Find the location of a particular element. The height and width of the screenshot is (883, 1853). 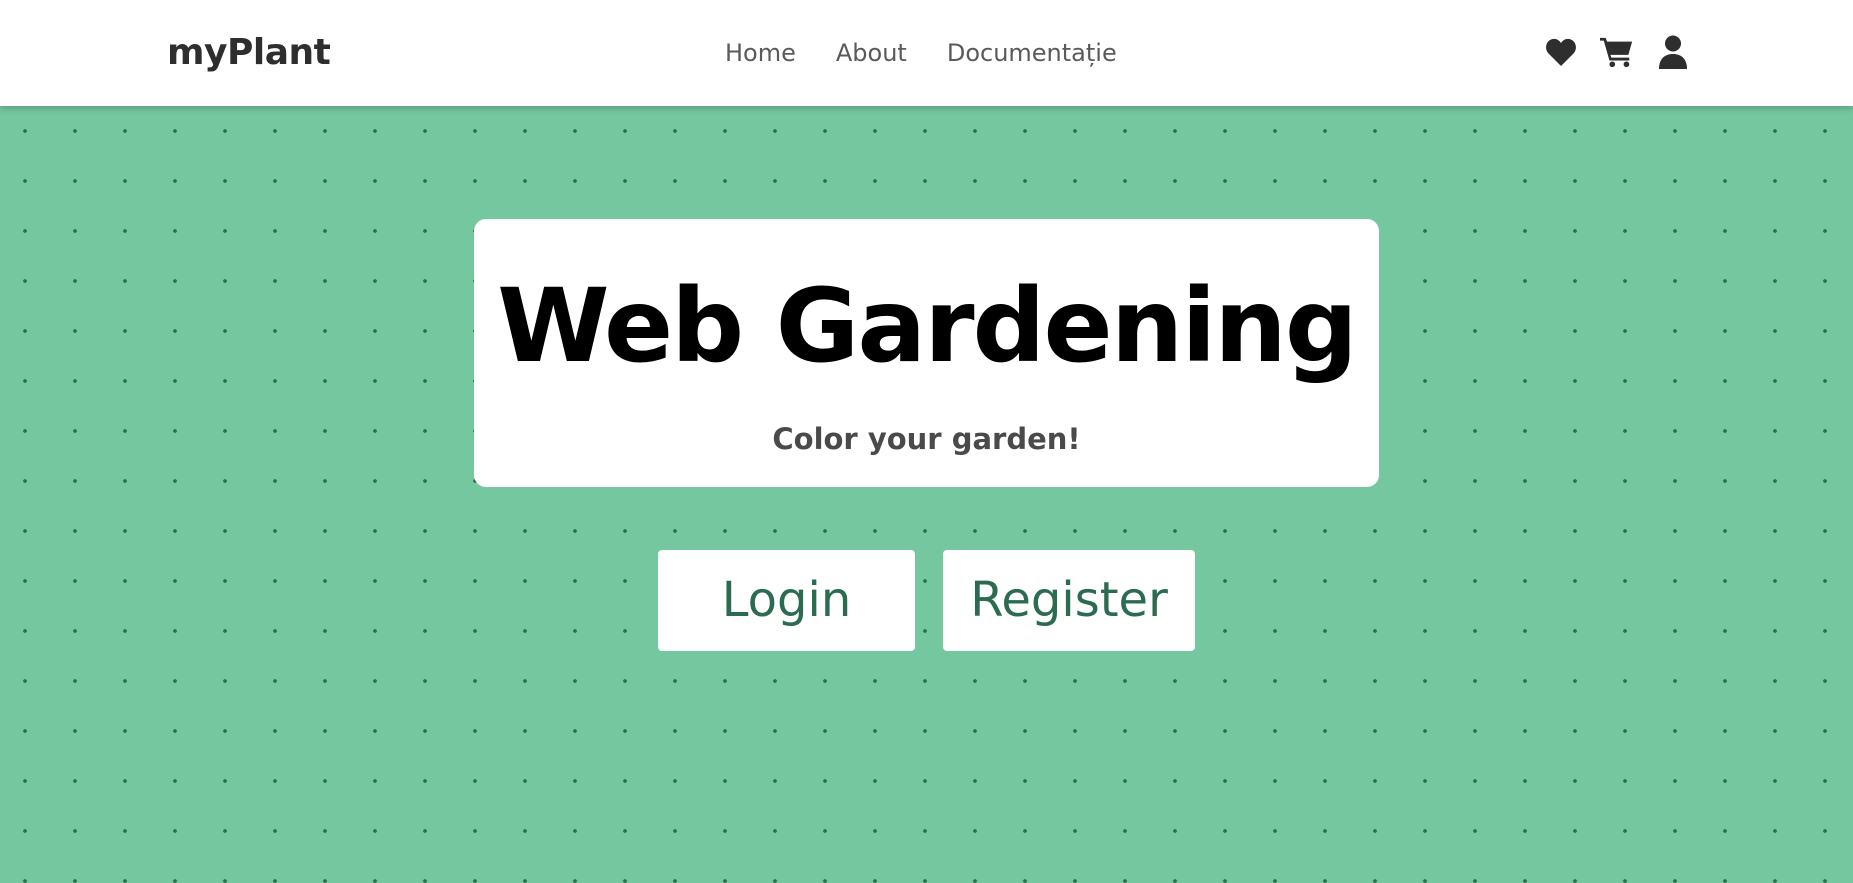

register-button: Register is located at coordinates (1069, 600).